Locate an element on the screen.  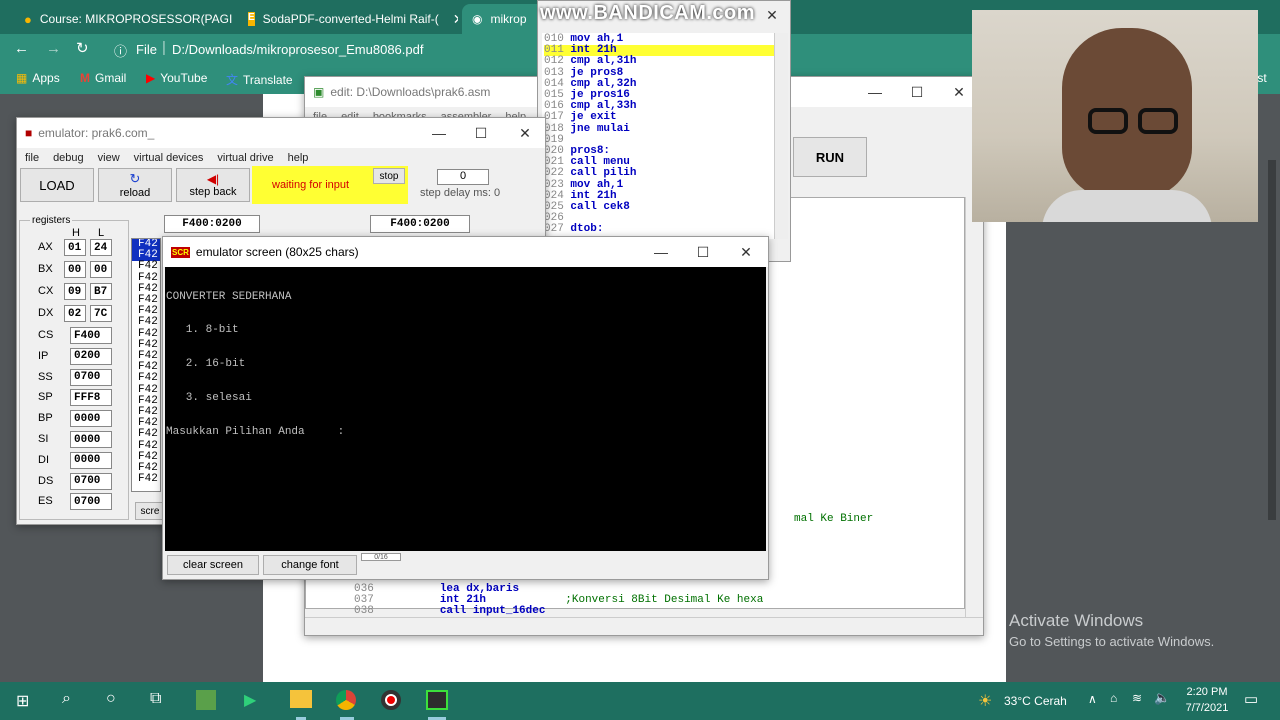
forward-icon: → is located at coordinates (53, 48).